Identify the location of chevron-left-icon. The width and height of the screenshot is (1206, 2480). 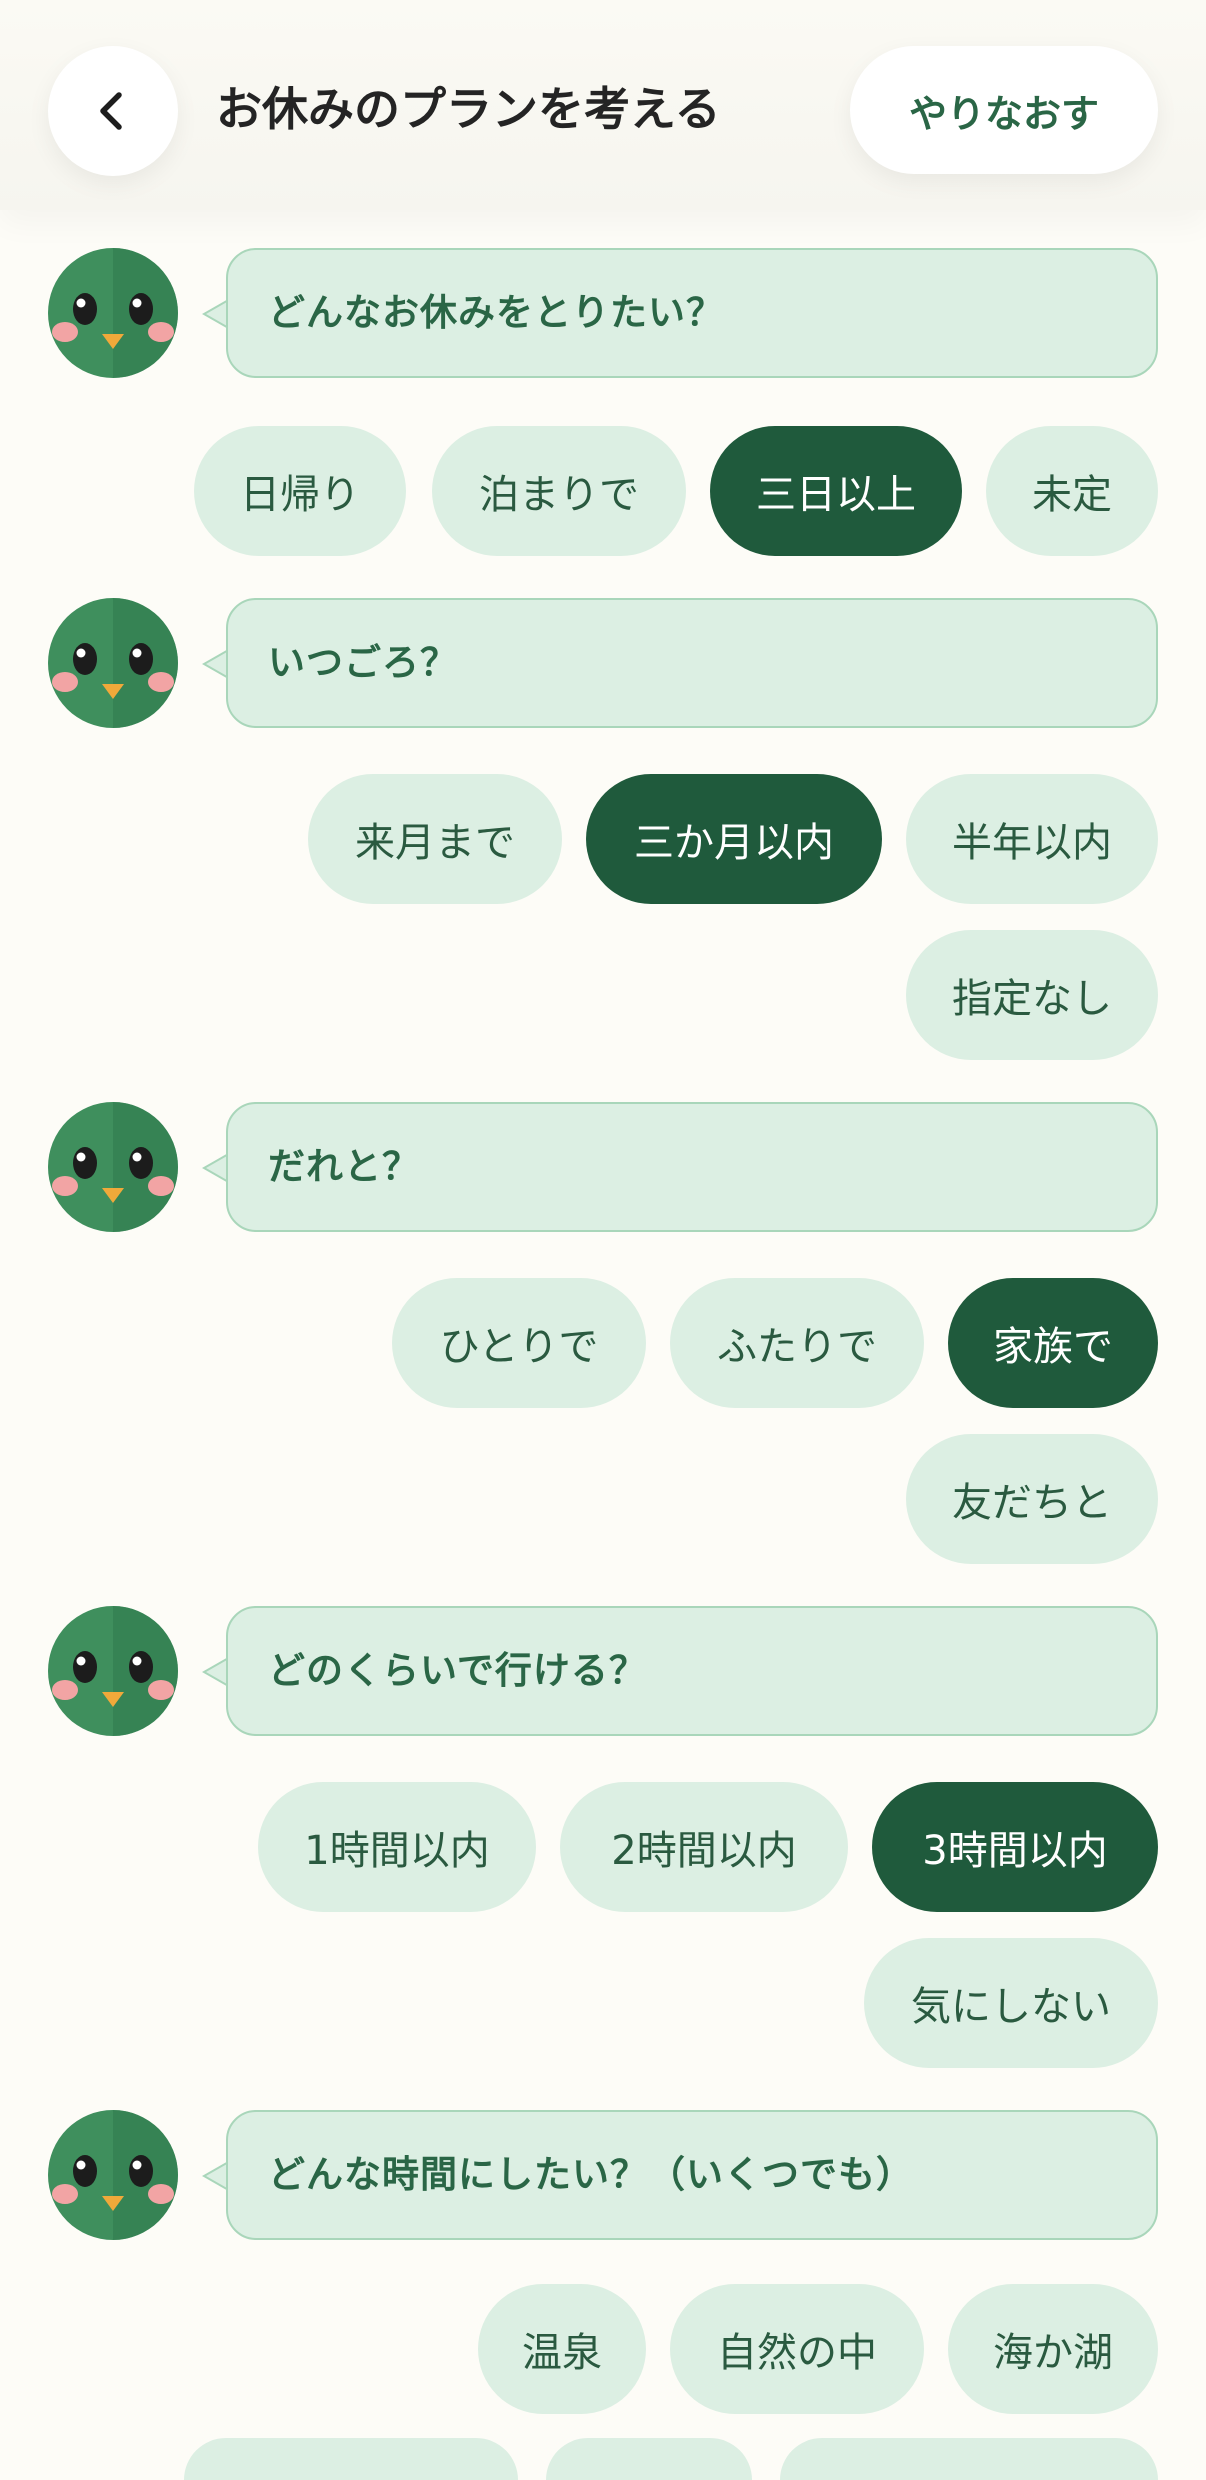
(111, 111).